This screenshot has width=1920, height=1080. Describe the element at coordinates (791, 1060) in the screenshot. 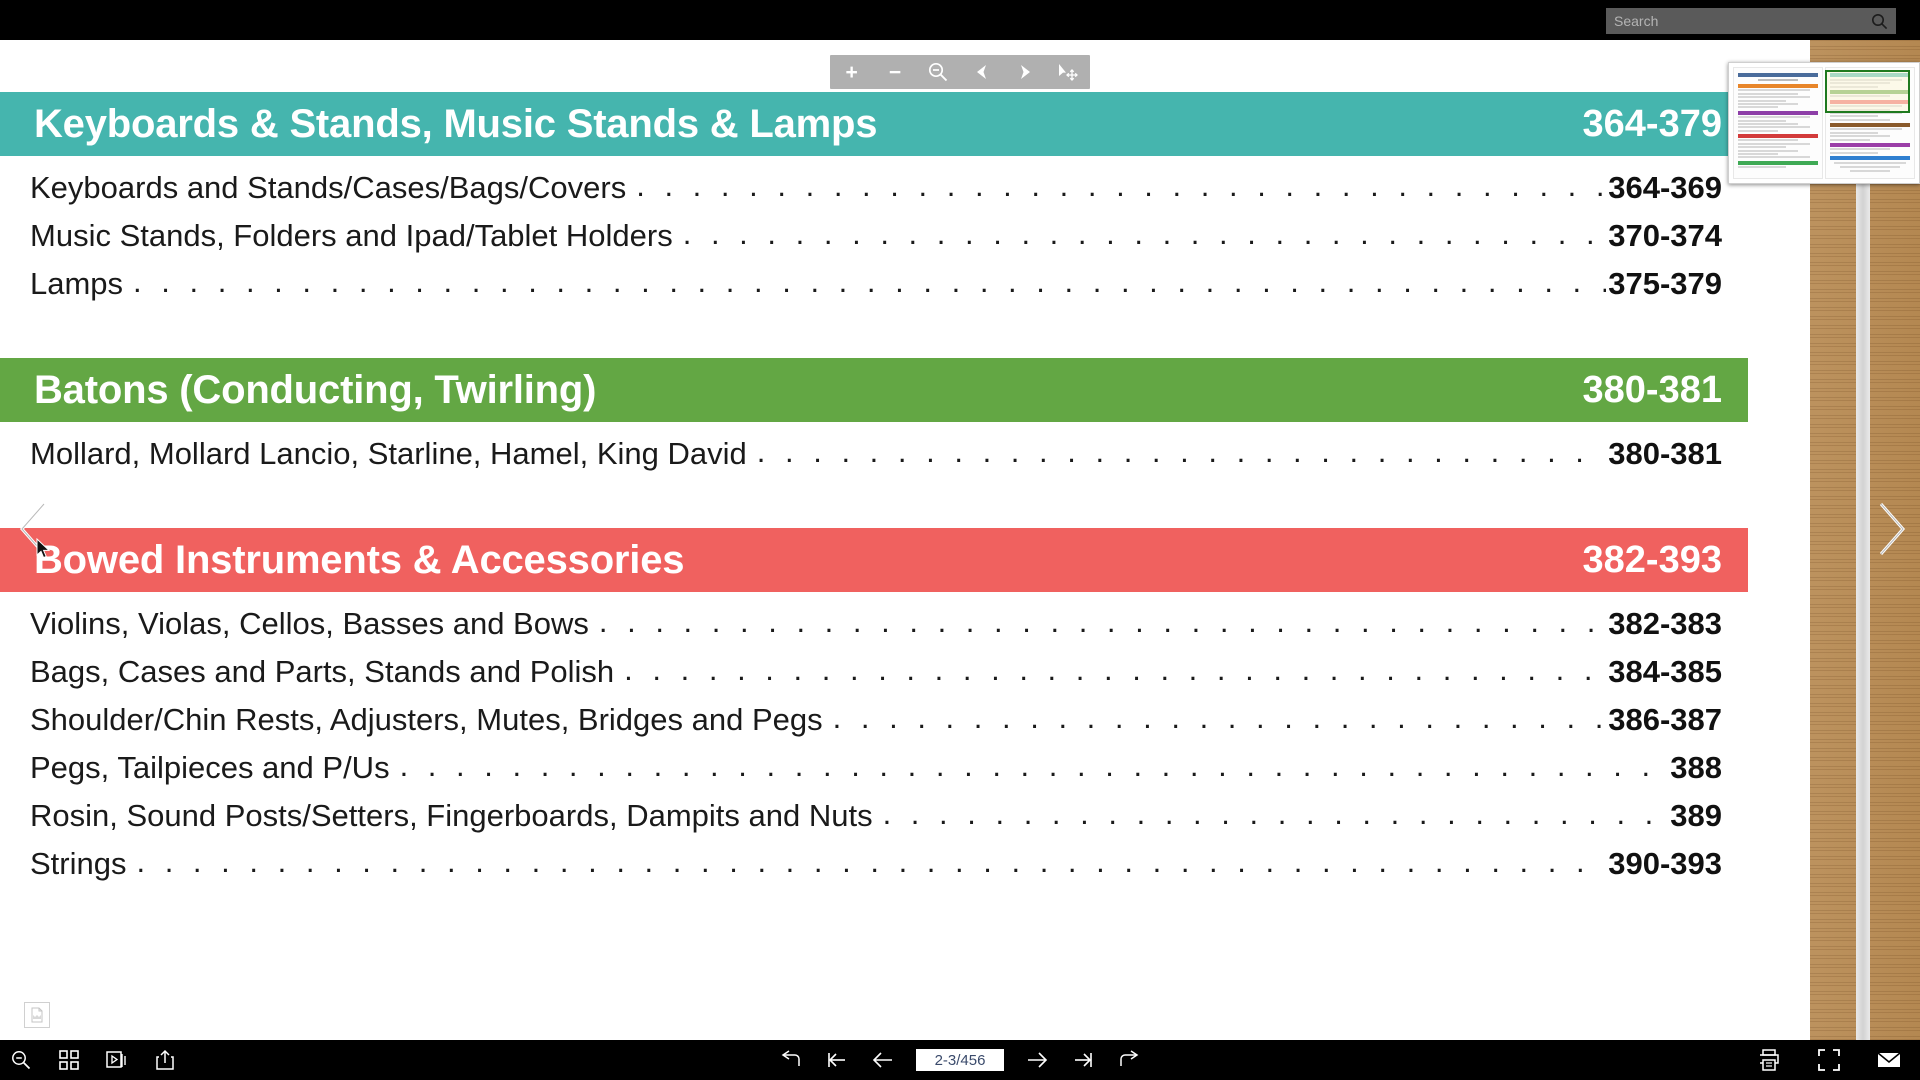

I see `back-button` at that location.